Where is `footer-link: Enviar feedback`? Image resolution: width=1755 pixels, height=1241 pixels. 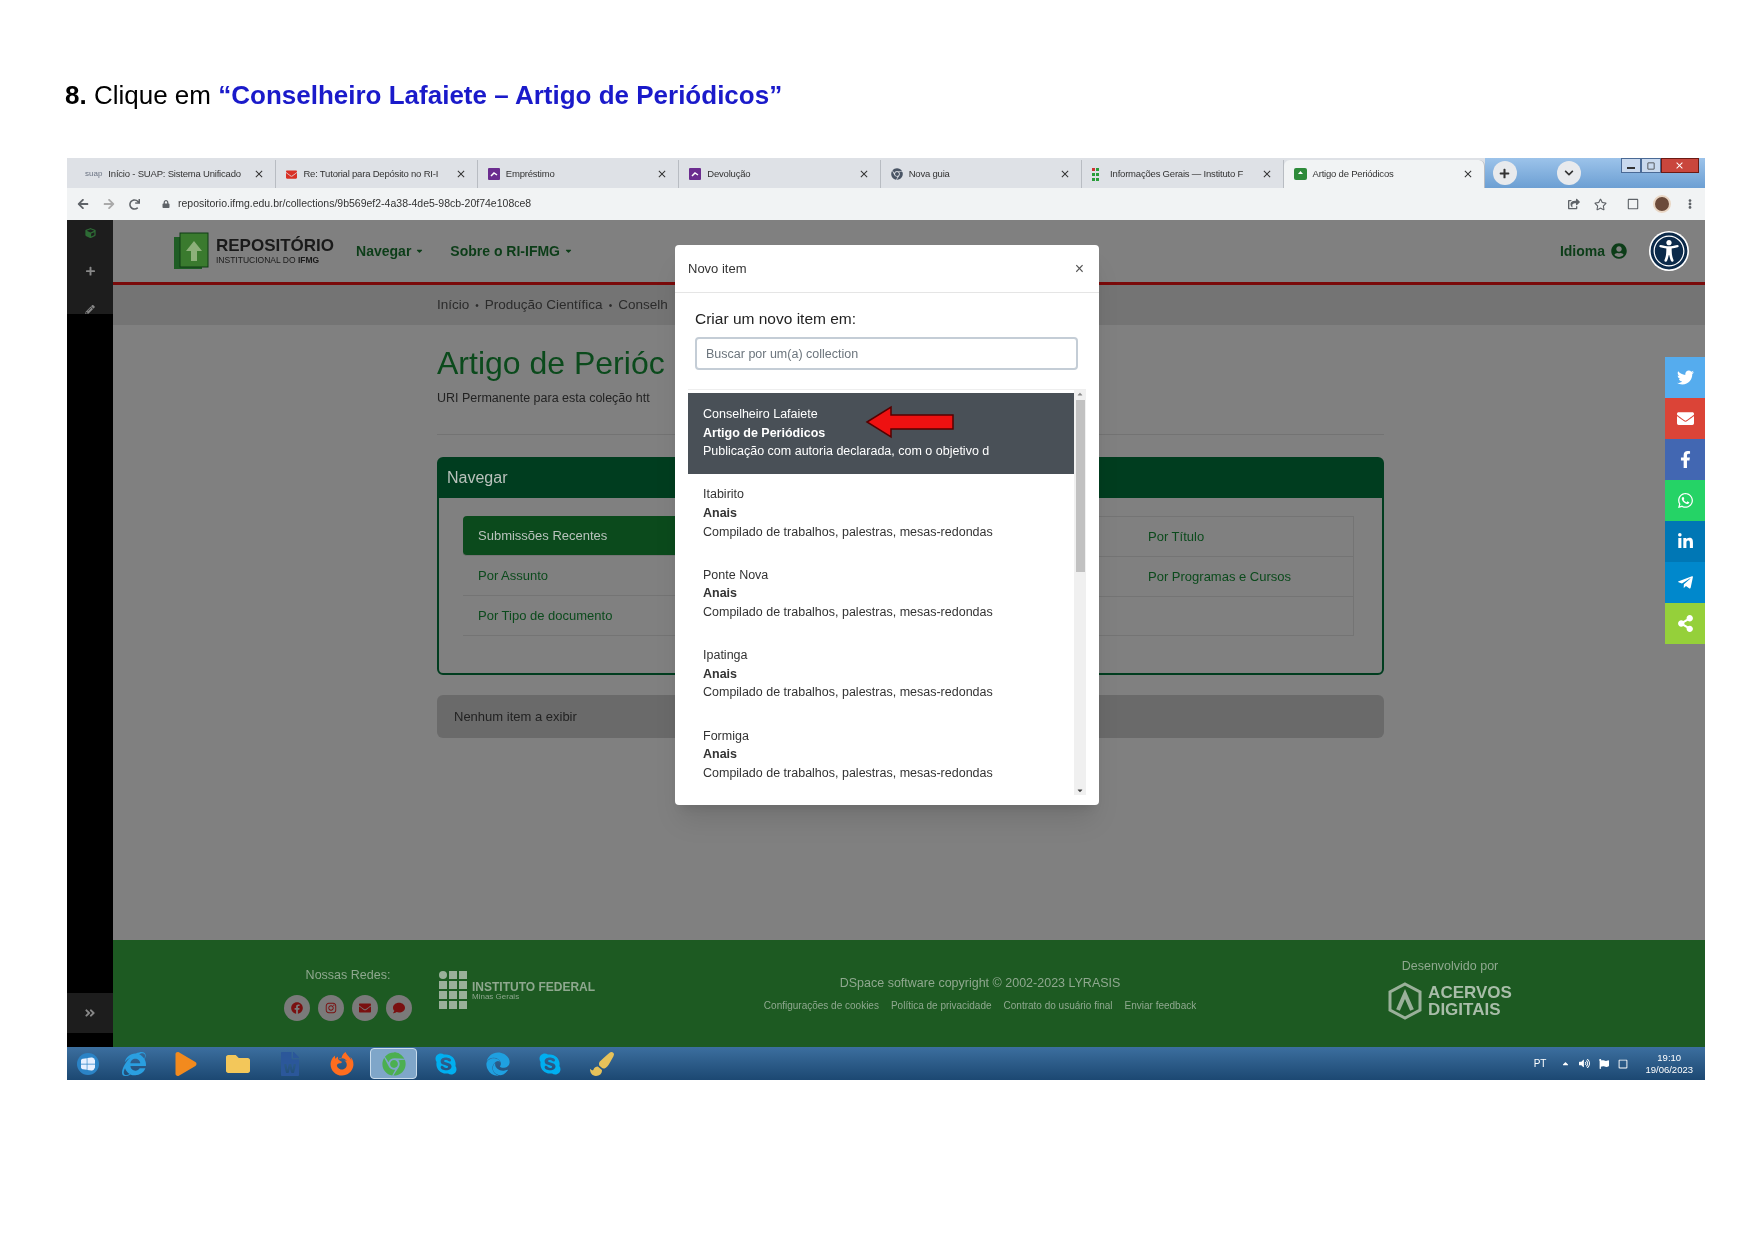
footer-link: Enviar feedback is located at coordinates (1160, 1006).